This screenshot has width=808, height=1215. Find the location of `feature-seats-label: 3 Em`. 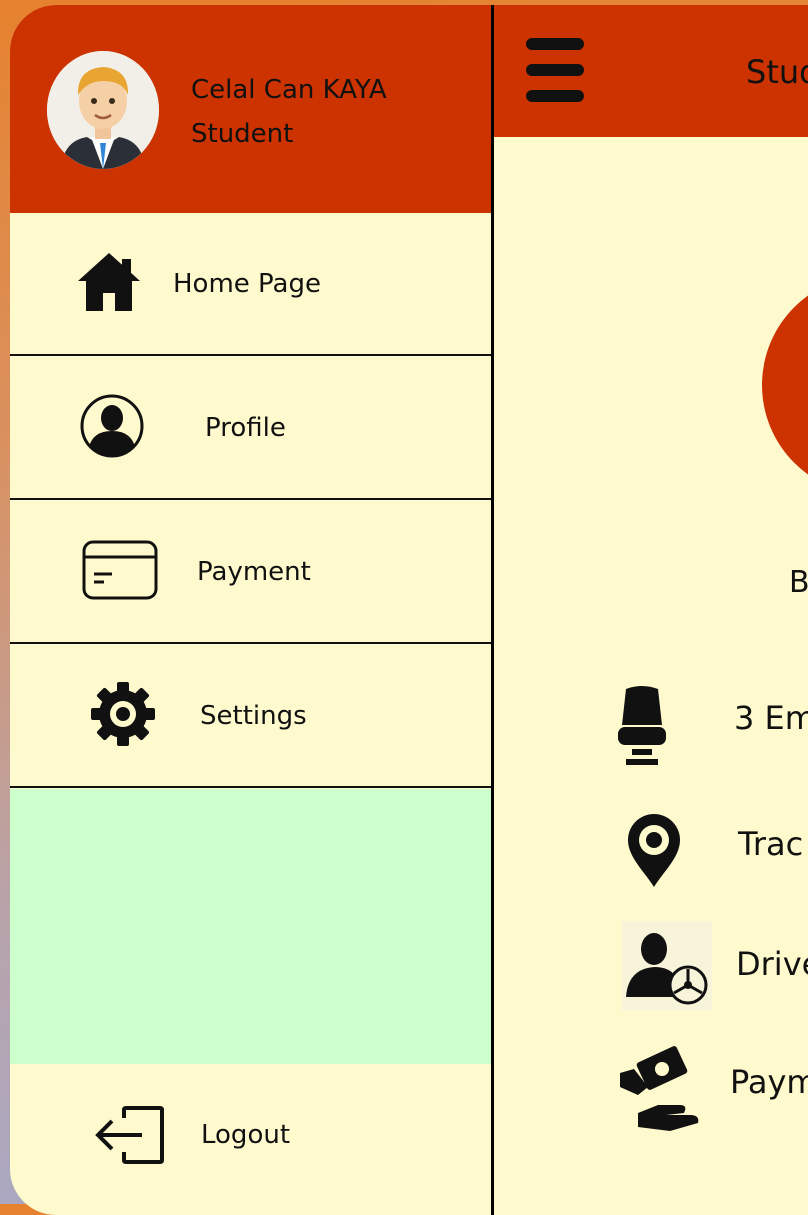

feature-seats-label: 3 Em is located at coordinates (771, 718).